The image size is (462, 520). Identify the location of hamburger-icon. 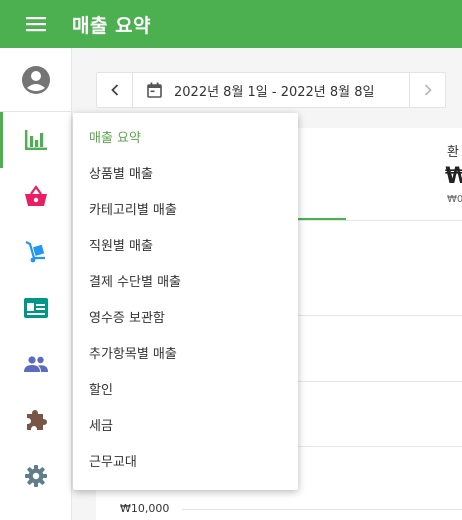
(36, 24).